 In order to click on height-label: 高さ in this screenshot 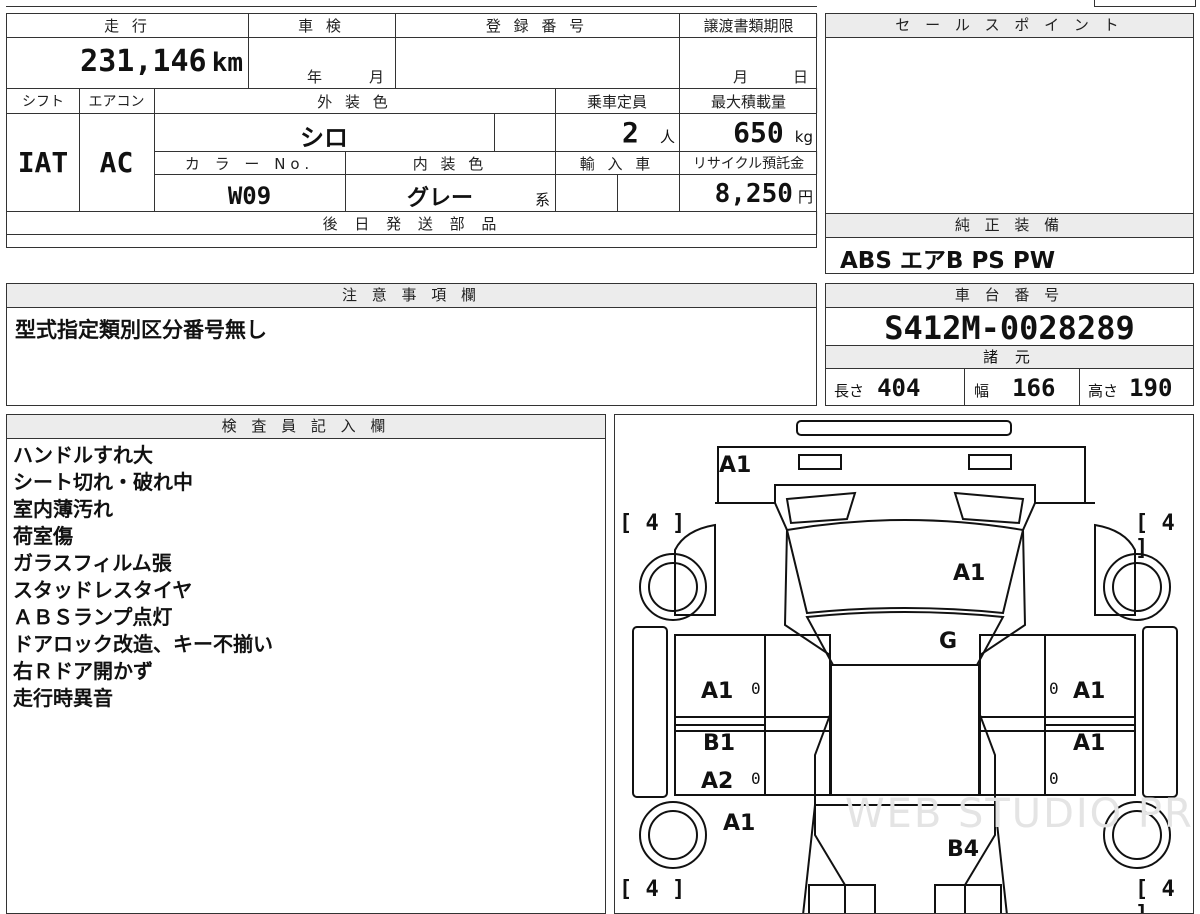, I will do `click(1103, 391)`.